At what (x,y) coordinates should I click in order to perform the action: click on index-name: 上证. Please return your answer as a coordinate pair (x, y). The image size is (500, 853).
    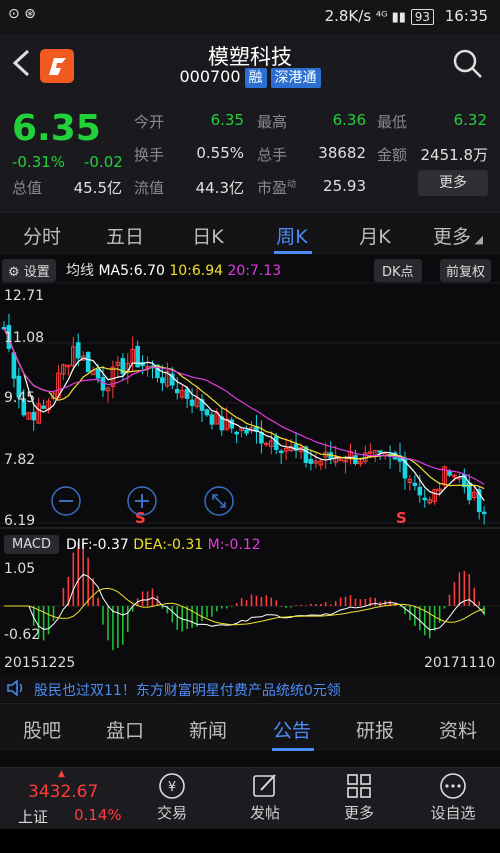
    Looking at the image, I should click on (33, 817).